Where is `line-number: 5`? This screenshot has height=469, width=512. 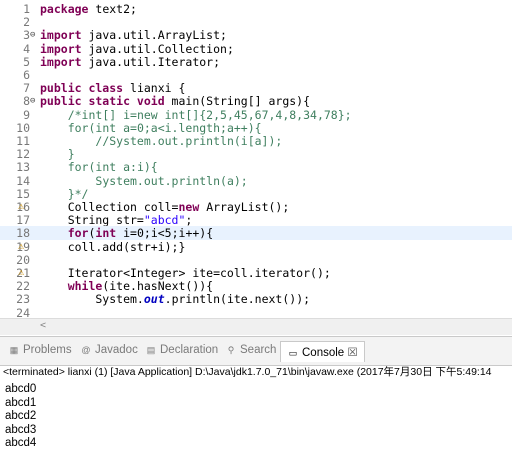 line-number: 5 is located at coordinates (26, 61).